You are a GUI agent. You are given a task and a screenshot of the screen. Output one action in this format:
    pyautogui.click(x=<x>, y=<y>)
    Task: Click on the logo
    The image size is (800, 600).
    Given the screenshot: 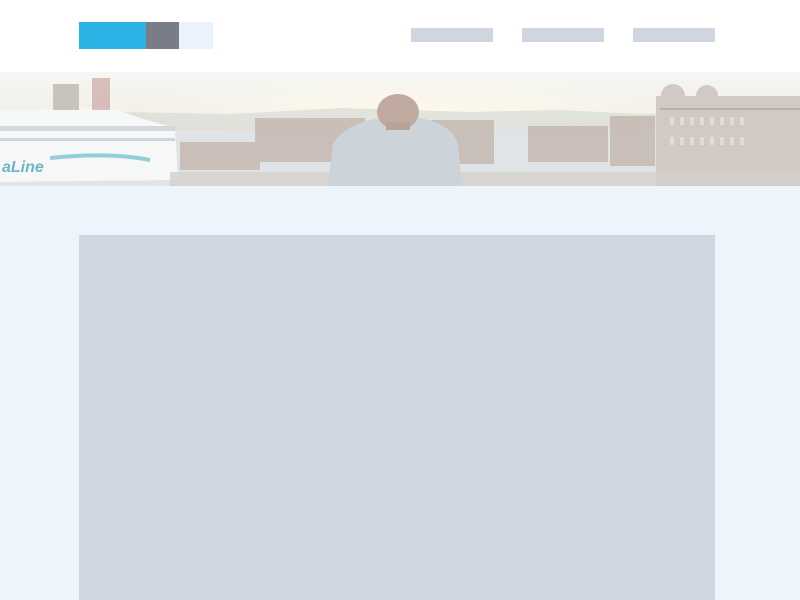 What is the action you would take?
    pyautogui.click(x=146, y=35)
    